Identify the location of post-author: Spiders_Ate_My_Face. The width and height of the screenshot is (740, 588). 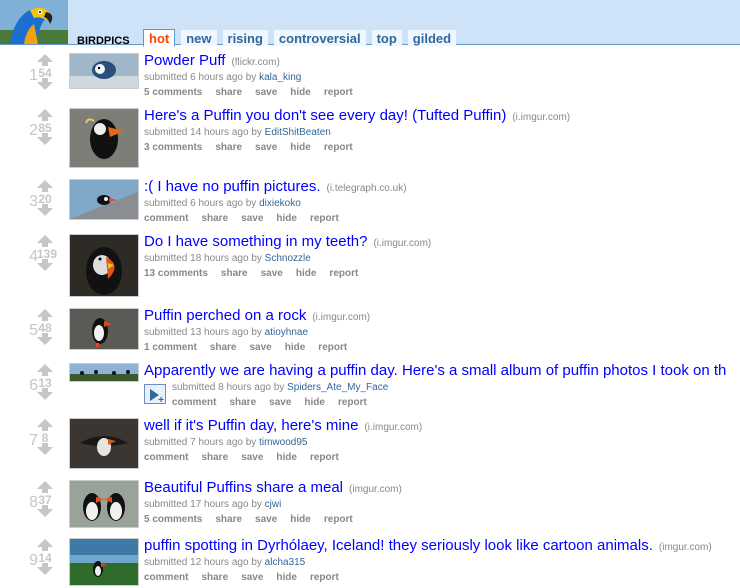
(337, 387).